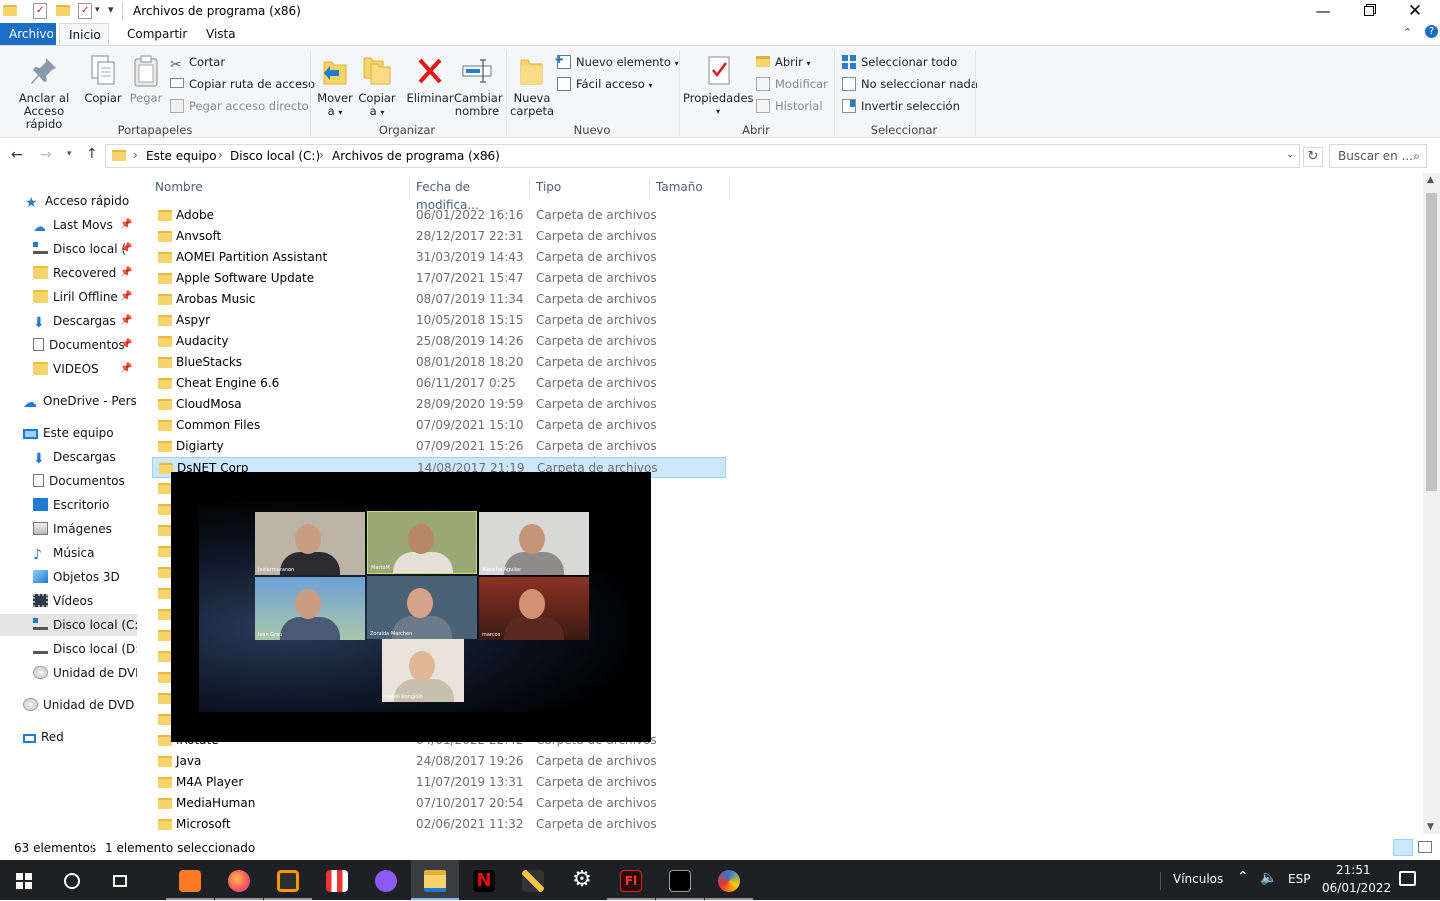 The image size is (1440, 901). Describe the element at coordinates (239, 106) in the screenshot. I see `paste-shortcut-button: Pegar acceso directo` at that location.